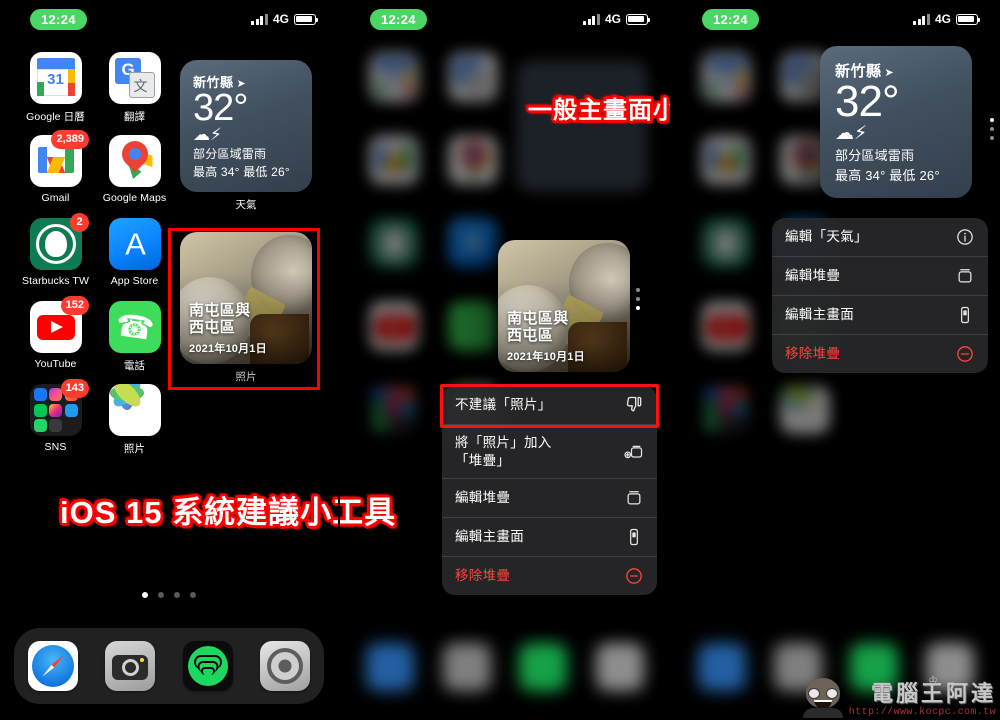  I want to click on weather-widget-container: 新竹縣 ➤ 32° ☁⚡ 部分區域雷雨 最高 34° 最低 26° 天氣, so click(246, 136).